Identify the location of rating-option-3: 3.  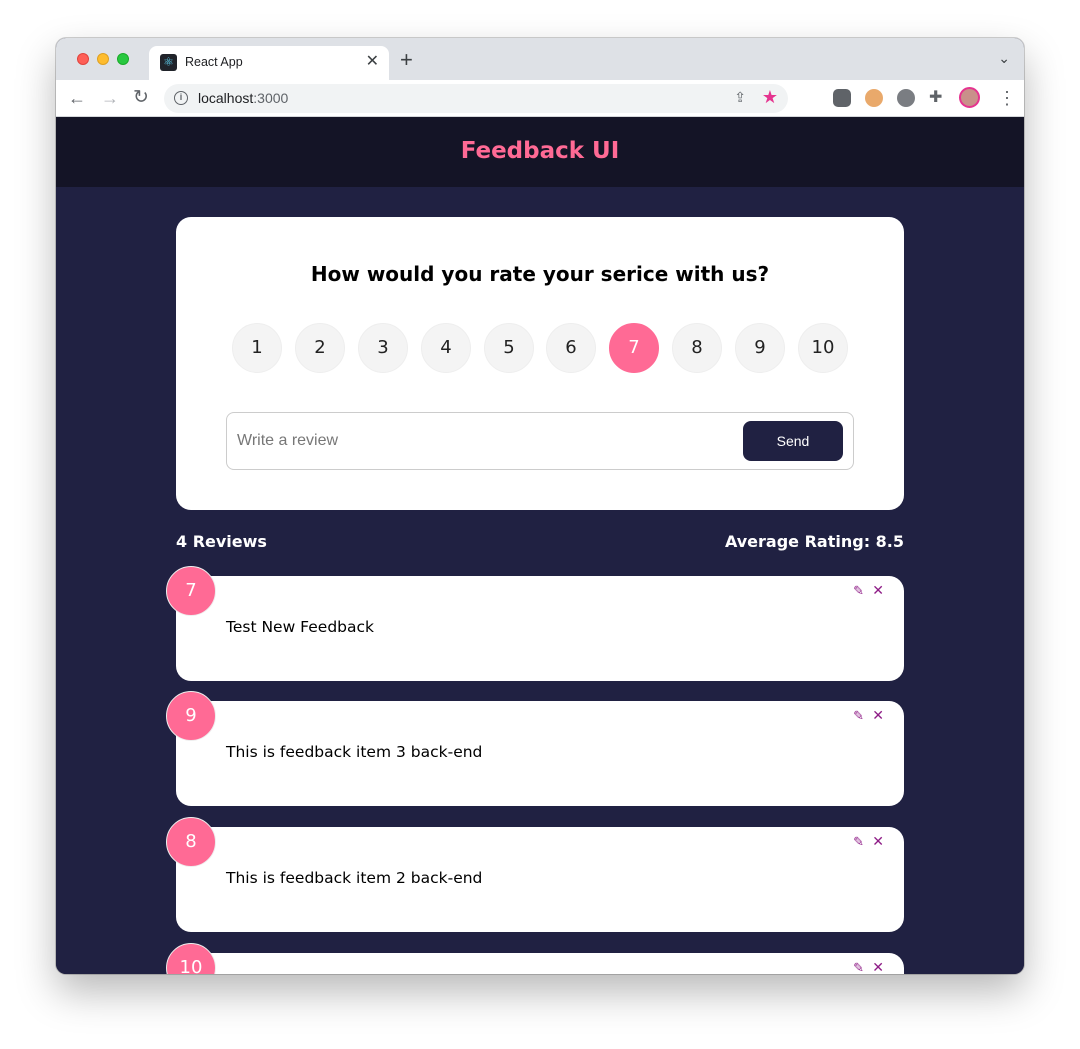
(383, 348).